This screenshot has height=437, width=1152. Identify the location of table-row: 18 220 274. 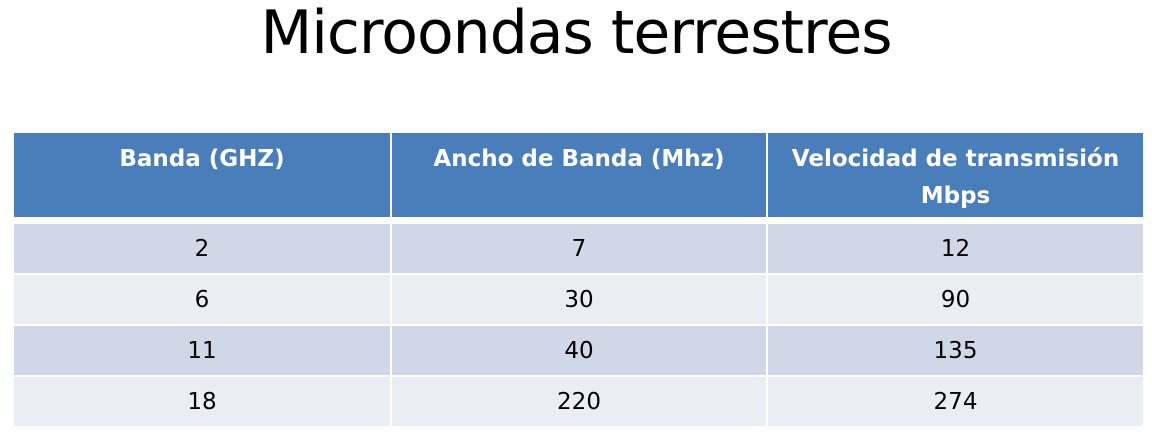
(578, 400).